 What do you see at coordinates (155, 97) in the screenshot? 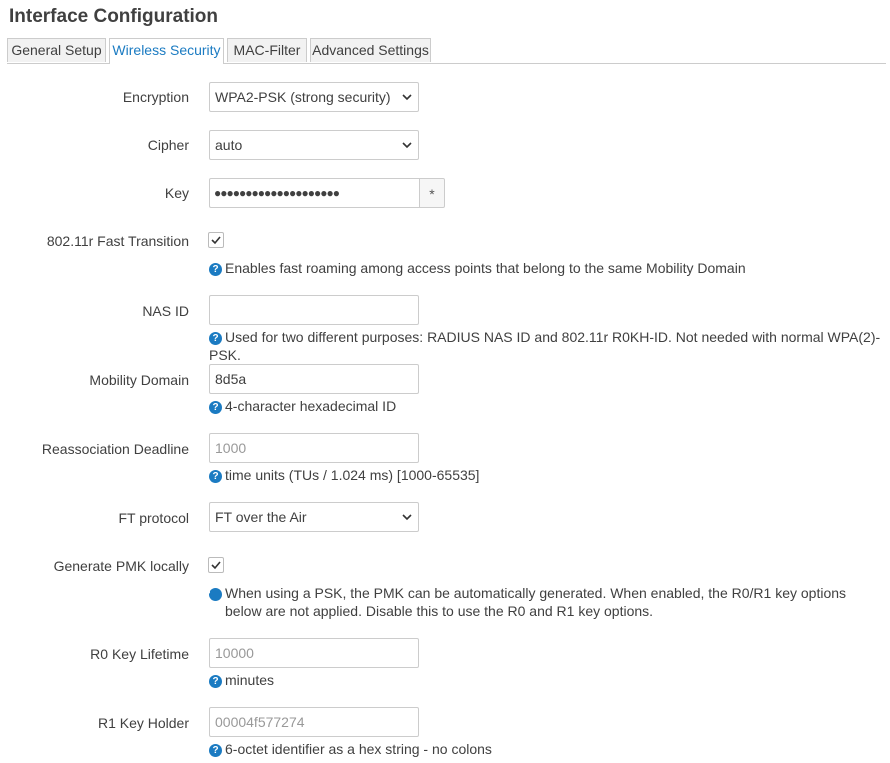
I see `encryption-label: Encryption` at bounding box center [155, 97].